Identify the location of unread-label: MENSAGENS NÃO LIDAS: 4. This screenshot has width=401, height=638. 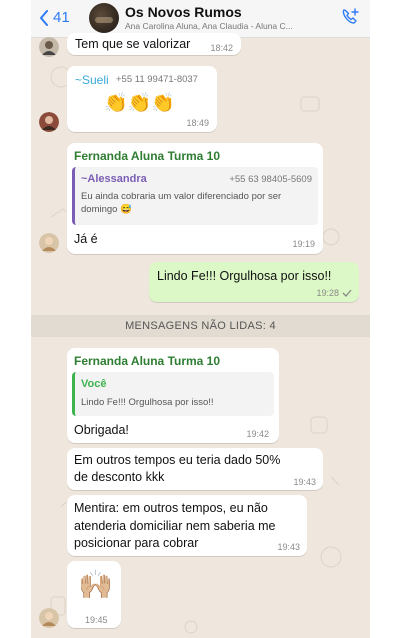
(200, 326).